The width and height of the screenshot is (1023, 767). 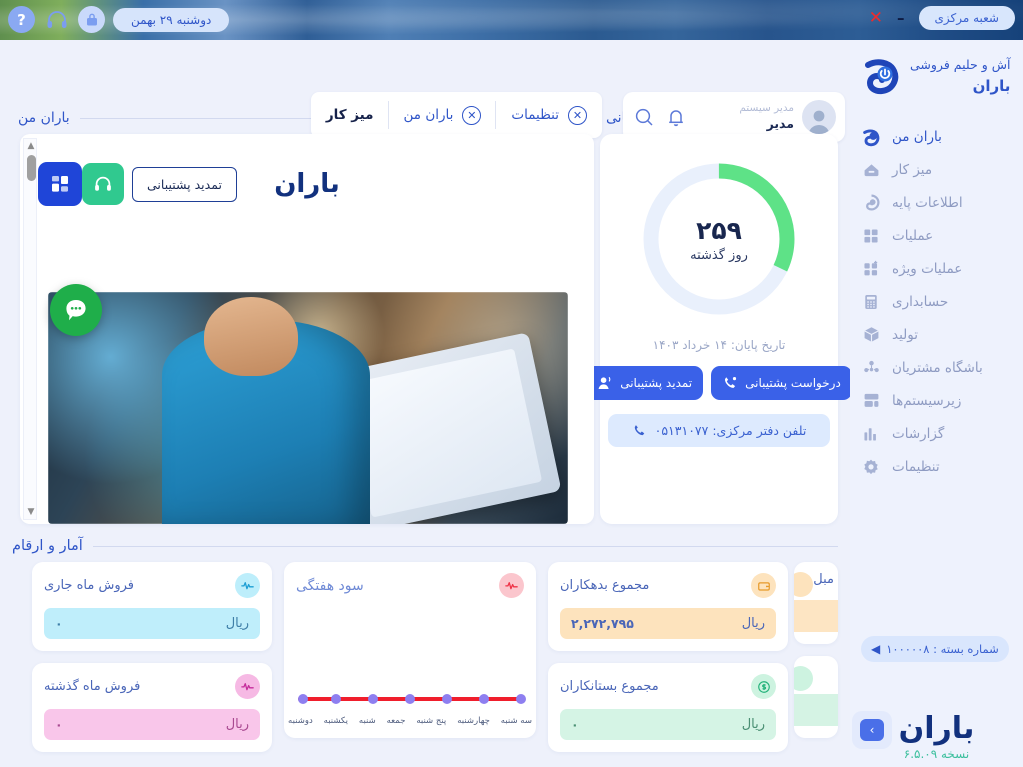 What do you see at coordinates (516, 721) in the screenshot?
I see `x-tick-label: سه شنبه` at bounding box center [516, 721].